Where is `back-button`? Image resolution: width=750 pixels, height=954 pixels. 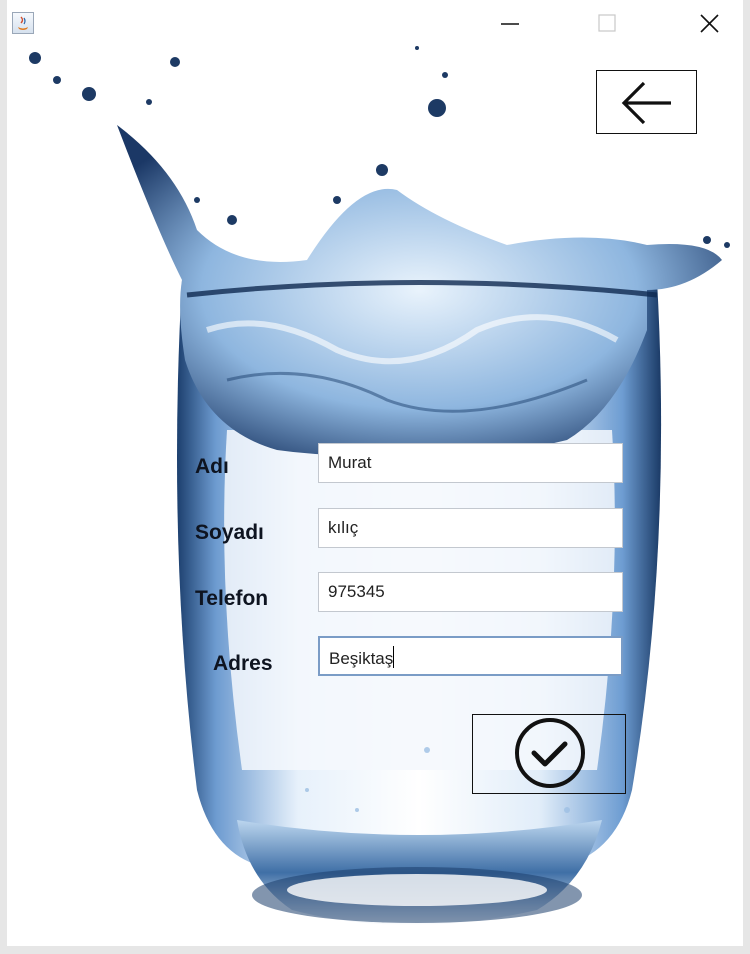 back-button is located at coordinates (646, 102).